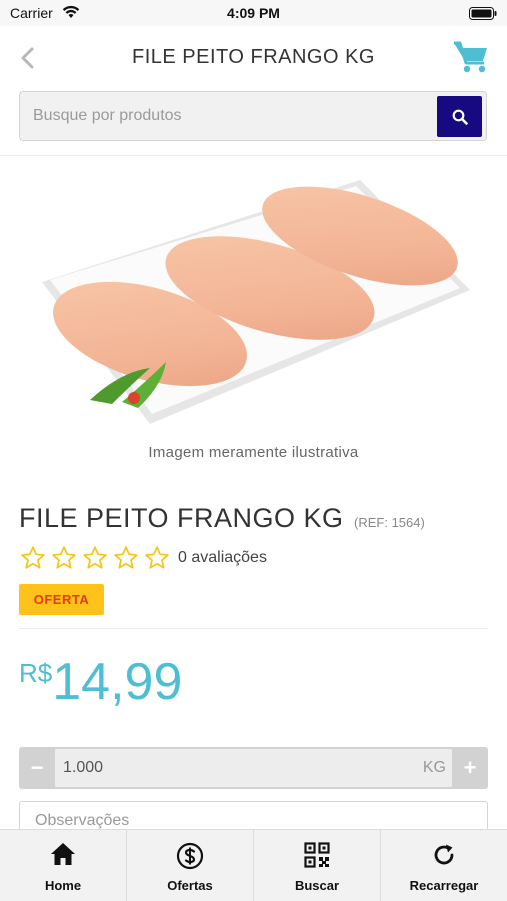  Describe the element at coordinates (470, 768) in the screenshot. I see `increase-quantity-button: +` at that location.